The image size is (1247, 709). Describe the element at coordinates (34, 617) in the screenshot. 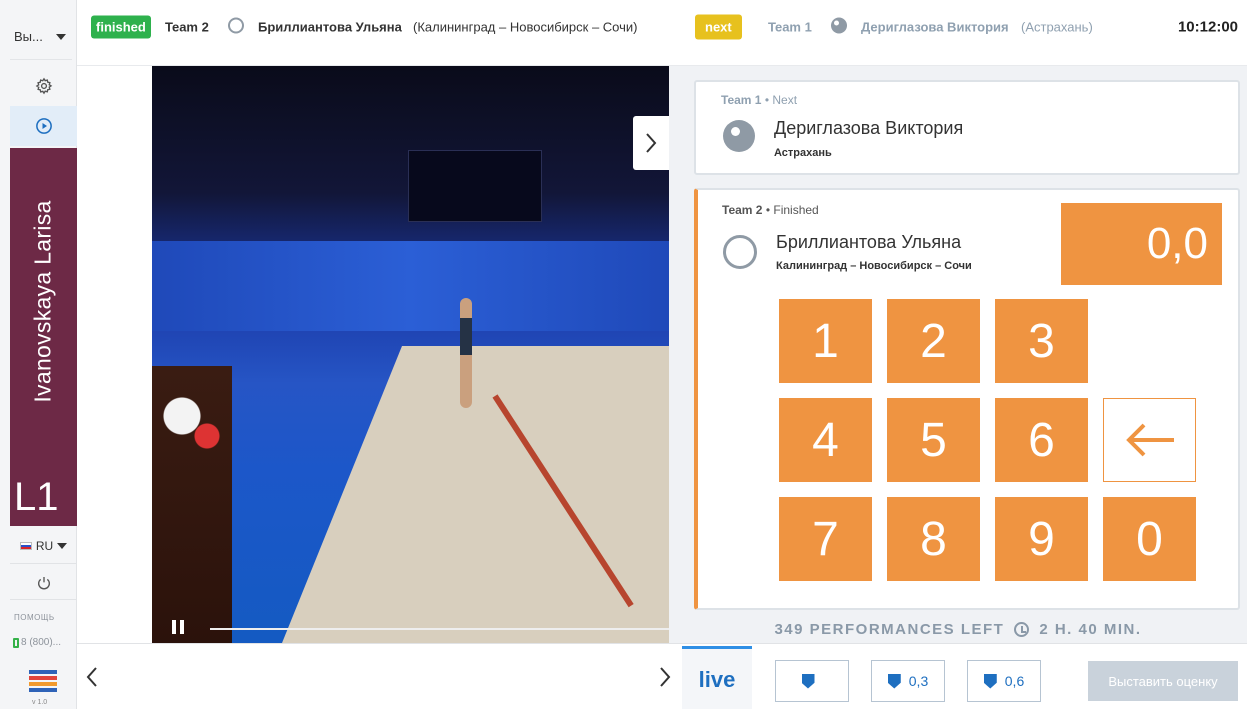

I see `help-label: ПОМОЩЬ` at that location.